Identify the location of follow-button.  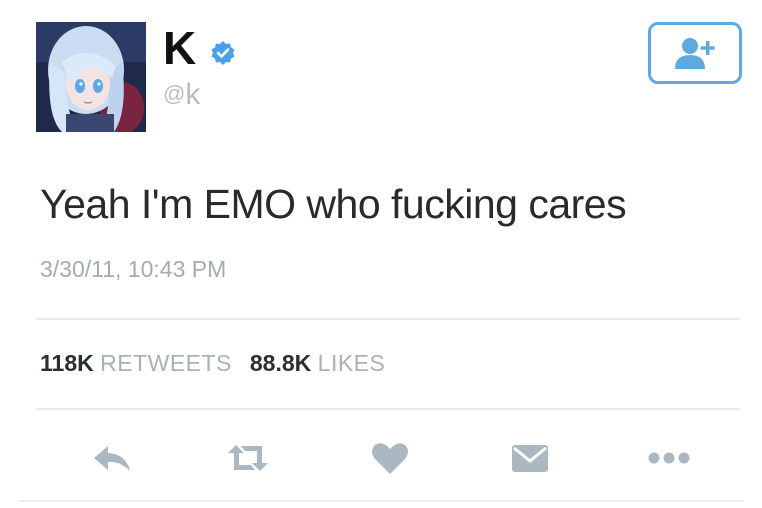
(695, 53).